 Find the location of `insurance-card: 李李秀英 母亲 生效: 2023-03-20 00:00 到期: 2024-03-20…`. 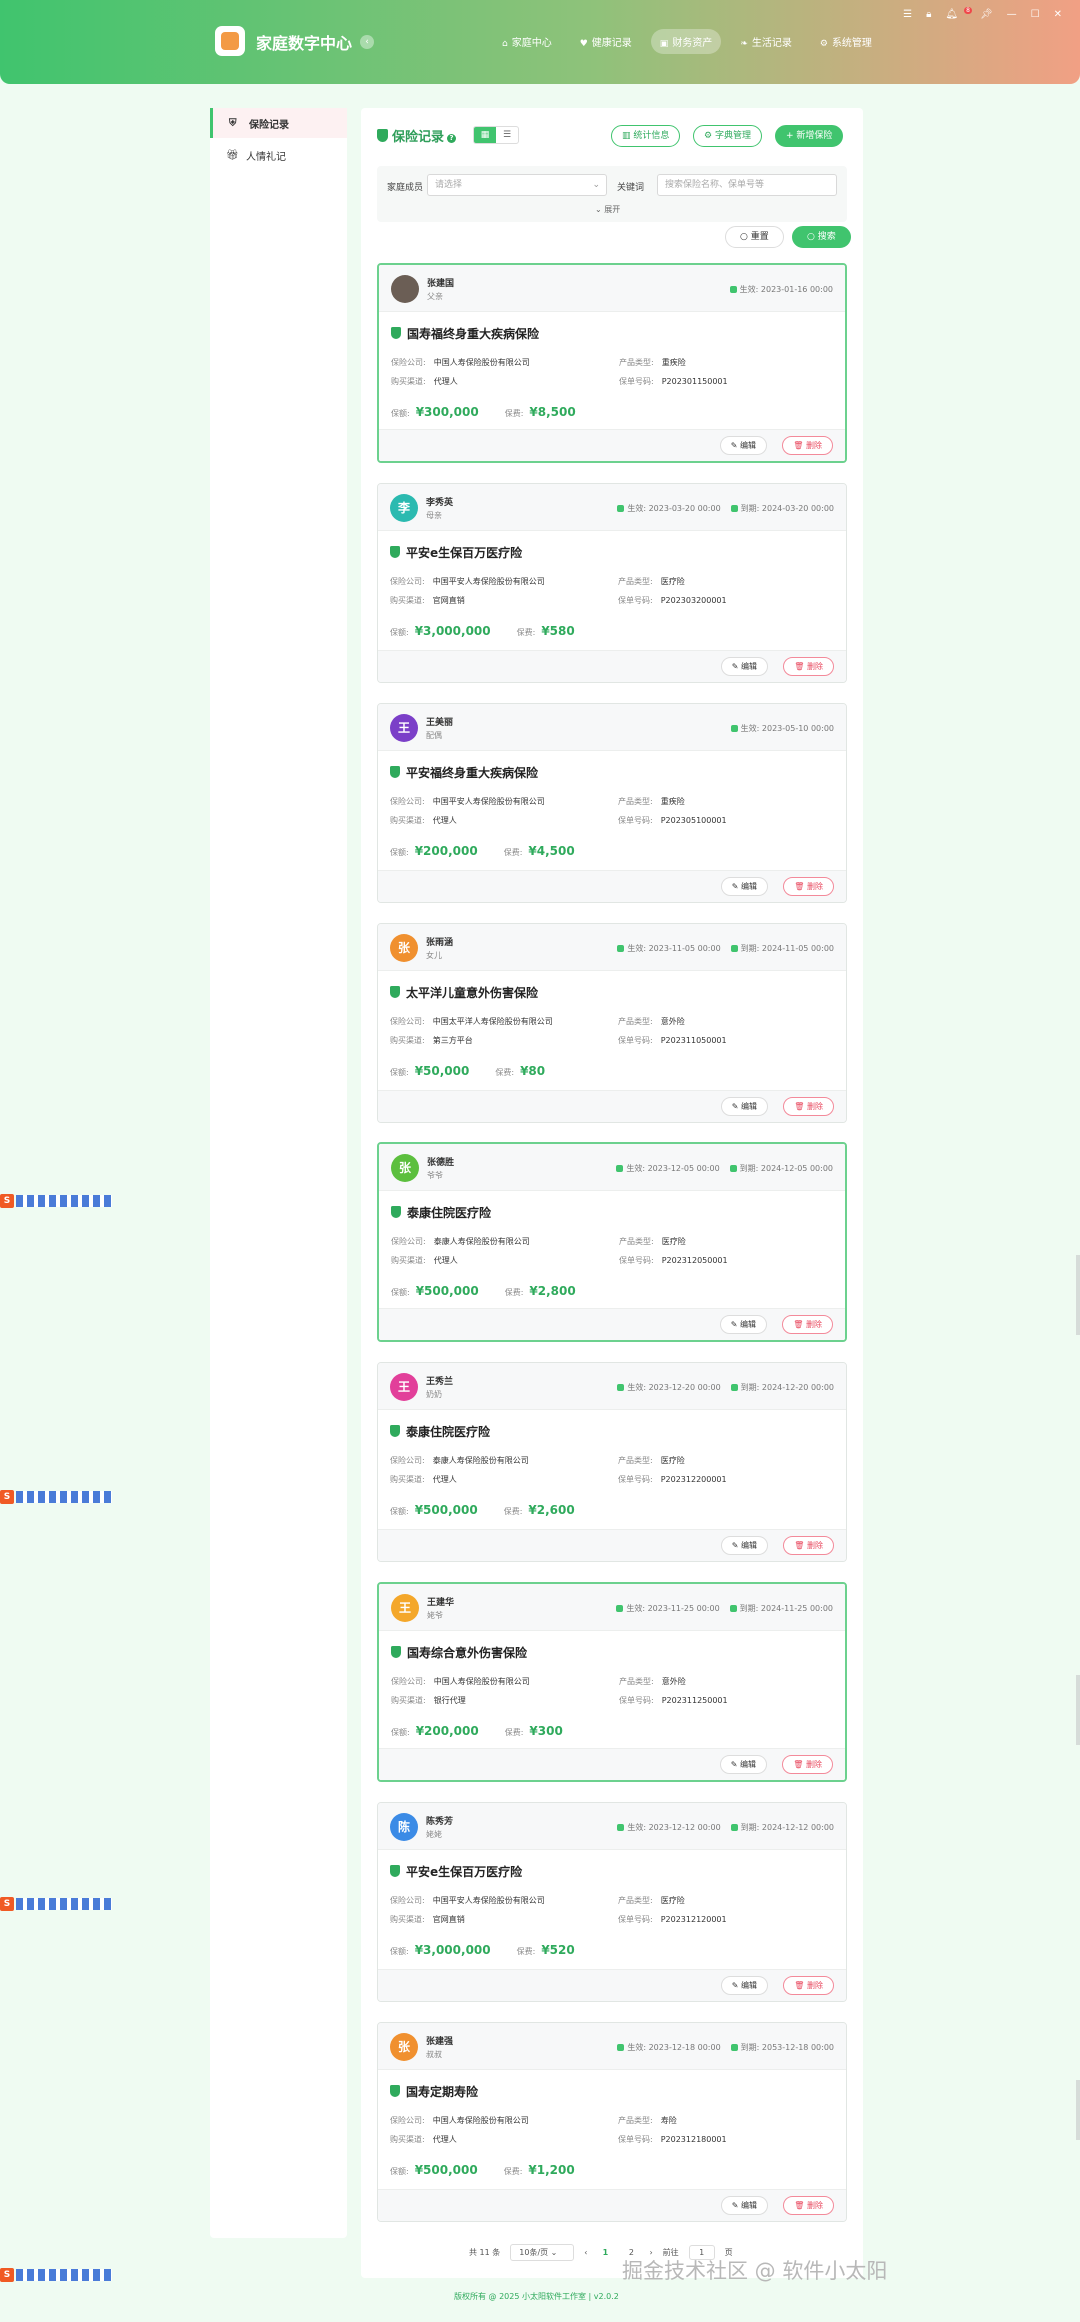

insurance-card: 李李秀英 母亲 生效: 2023-03-20 00:00 到期: 2024-03-20… is located at coordinates (612, 583).